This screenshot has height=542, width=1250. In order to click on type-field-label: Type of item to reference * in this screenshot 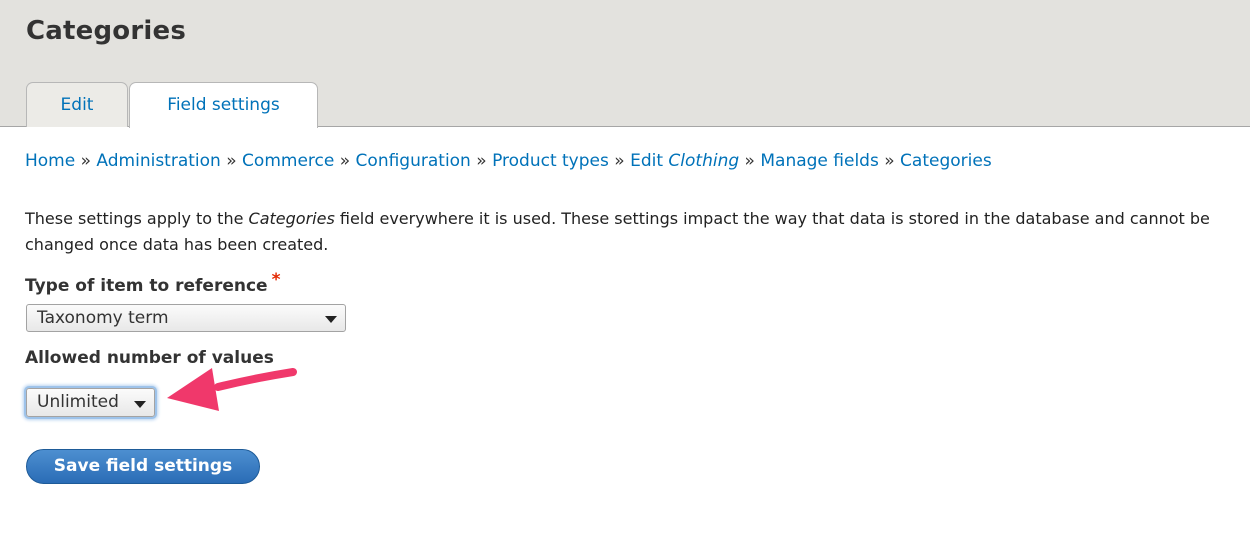, I will do `click(152, 283)`.